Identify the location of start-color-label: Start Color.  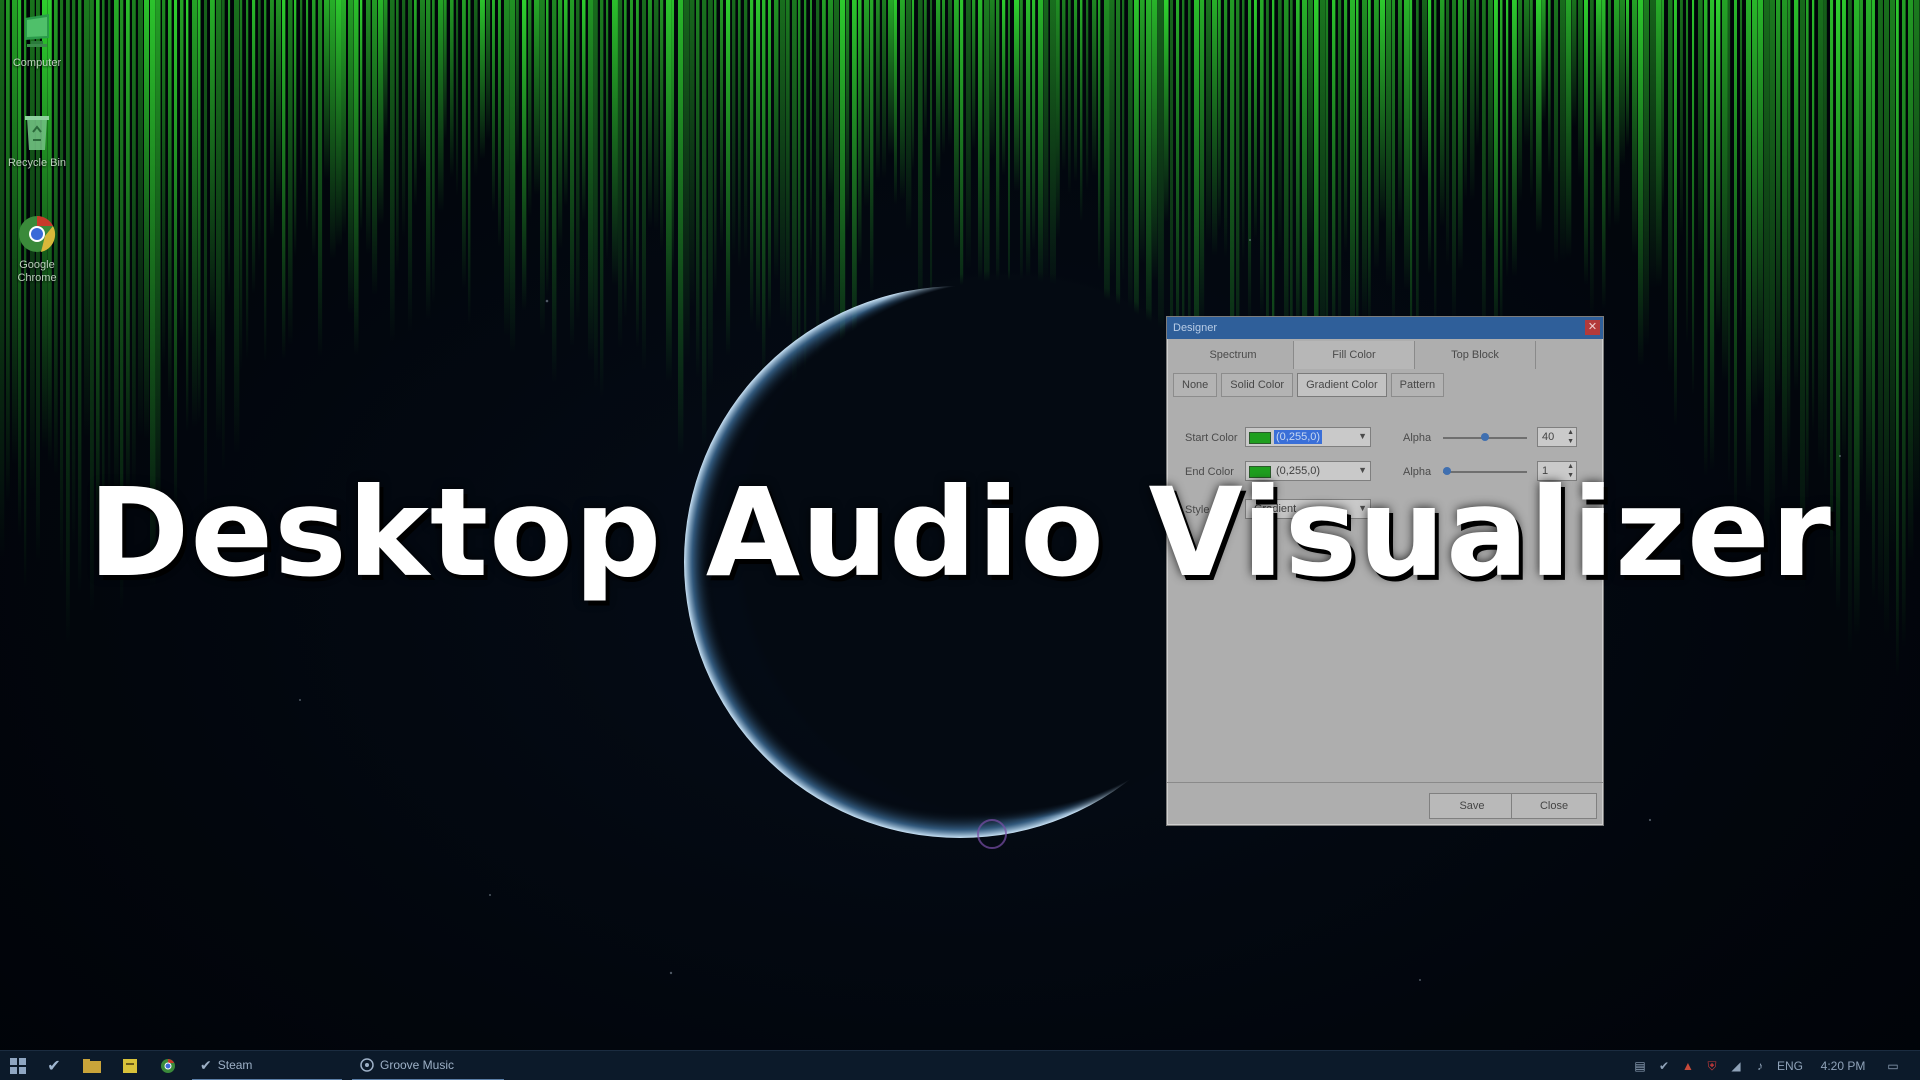
(1211, 438).